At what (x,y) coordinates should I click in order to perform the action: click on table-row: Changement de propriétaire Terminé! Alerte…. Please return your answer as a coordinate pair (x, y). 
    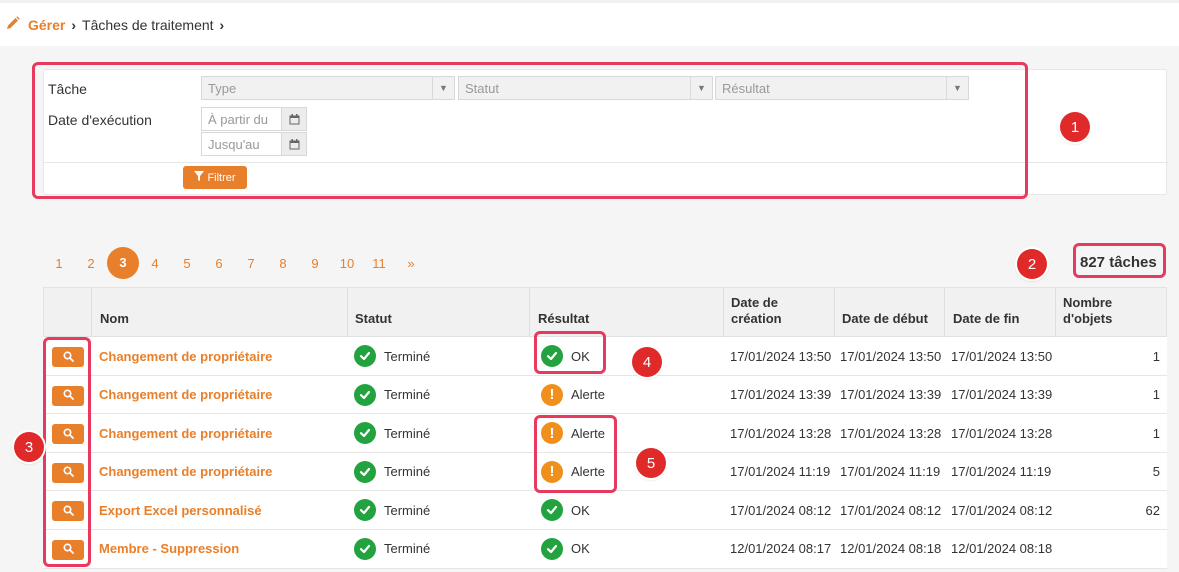
    Looking at the image, I should click on (605, 395).